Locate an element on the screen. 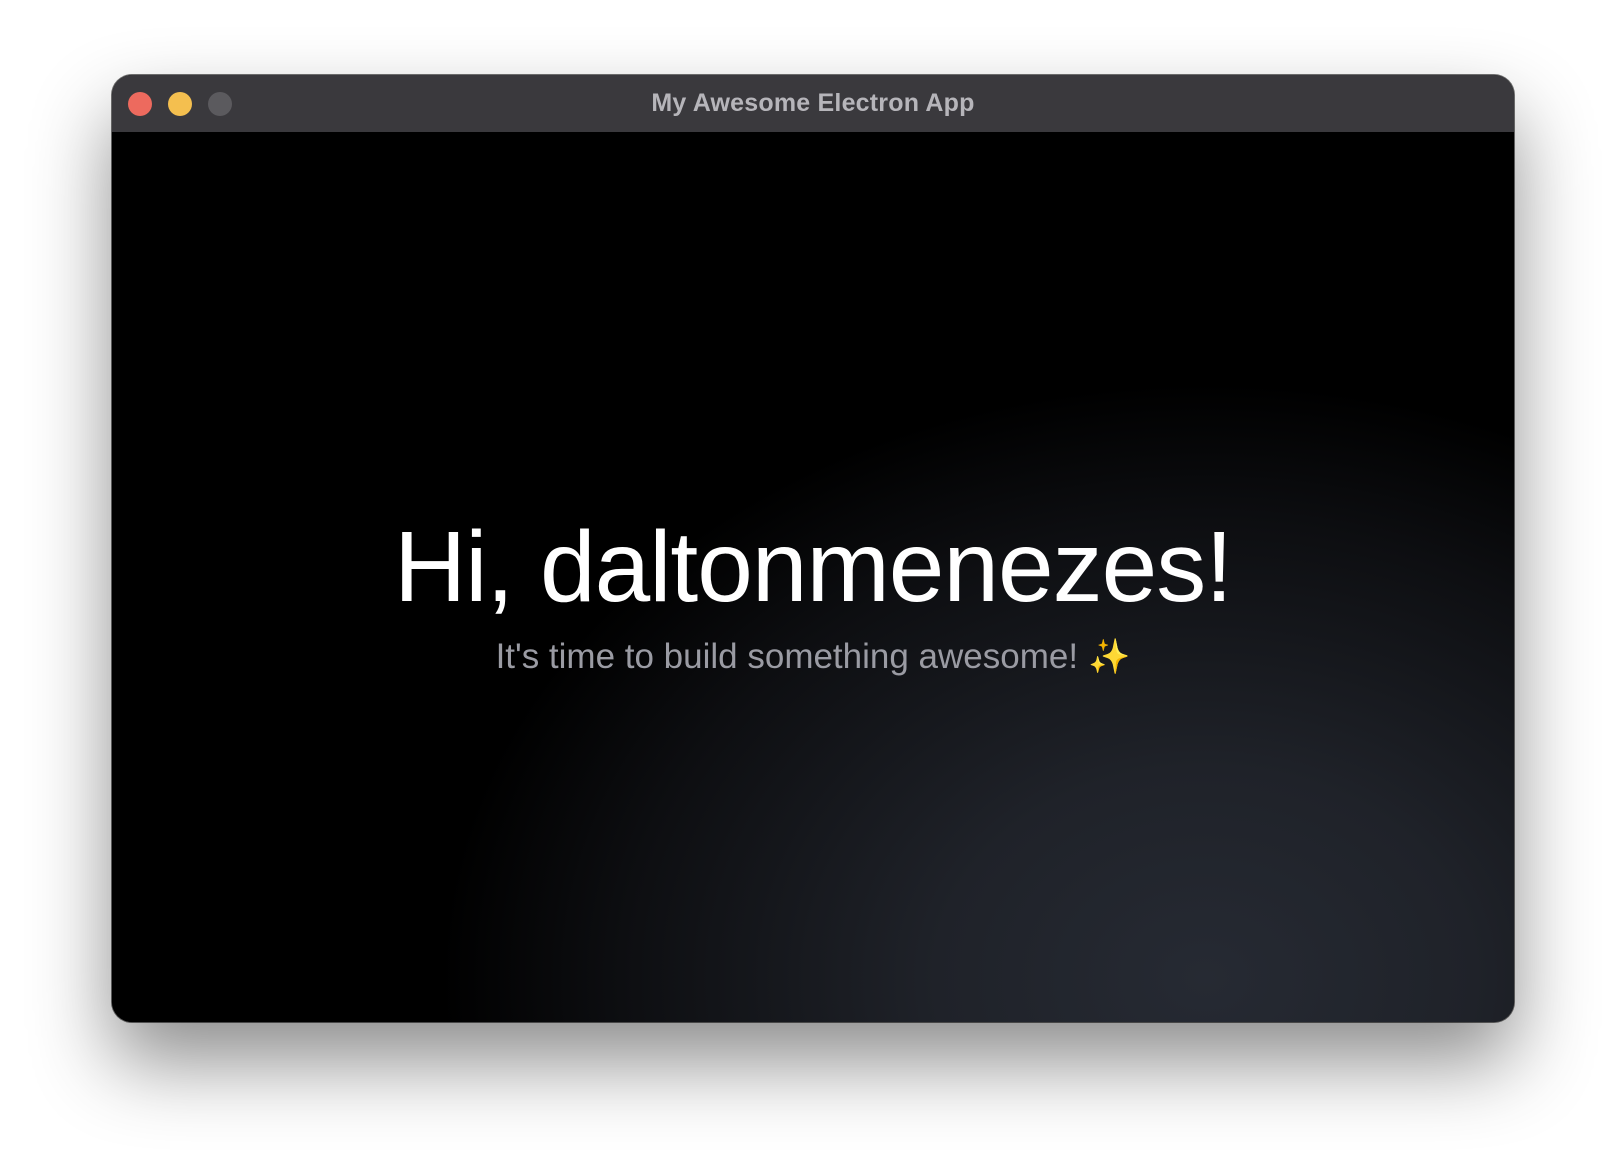 The width and height of the screenshot is (1624, 1170). window-title: My Awesome Electron App is located at coordinates (813, 103).